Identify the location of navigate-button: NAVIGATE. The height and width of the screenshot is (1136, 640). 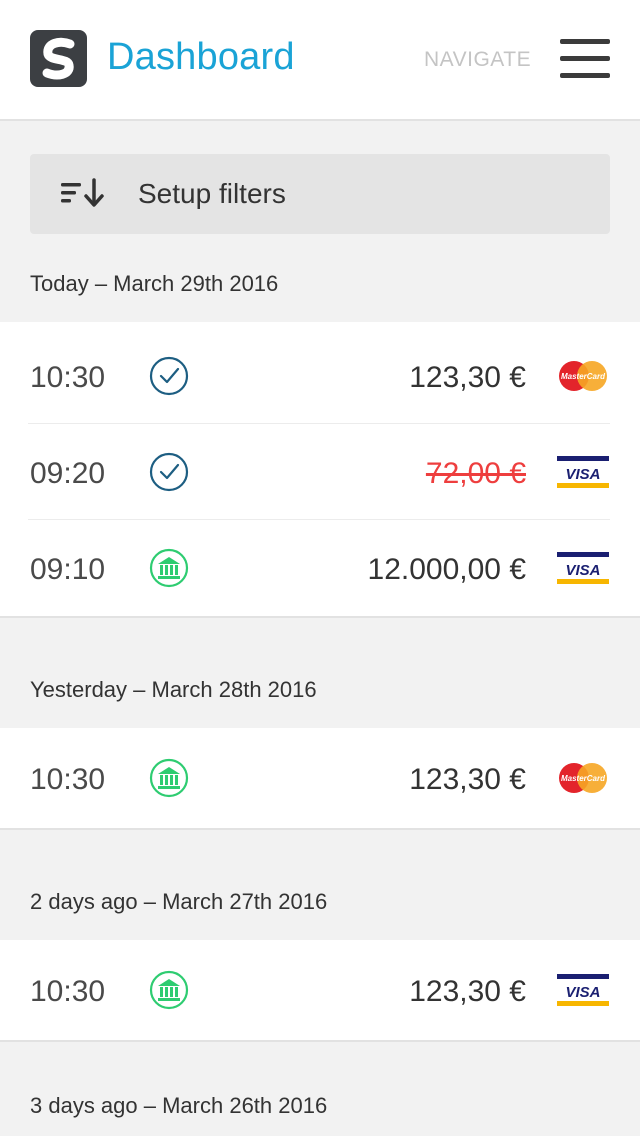
(477, 60).